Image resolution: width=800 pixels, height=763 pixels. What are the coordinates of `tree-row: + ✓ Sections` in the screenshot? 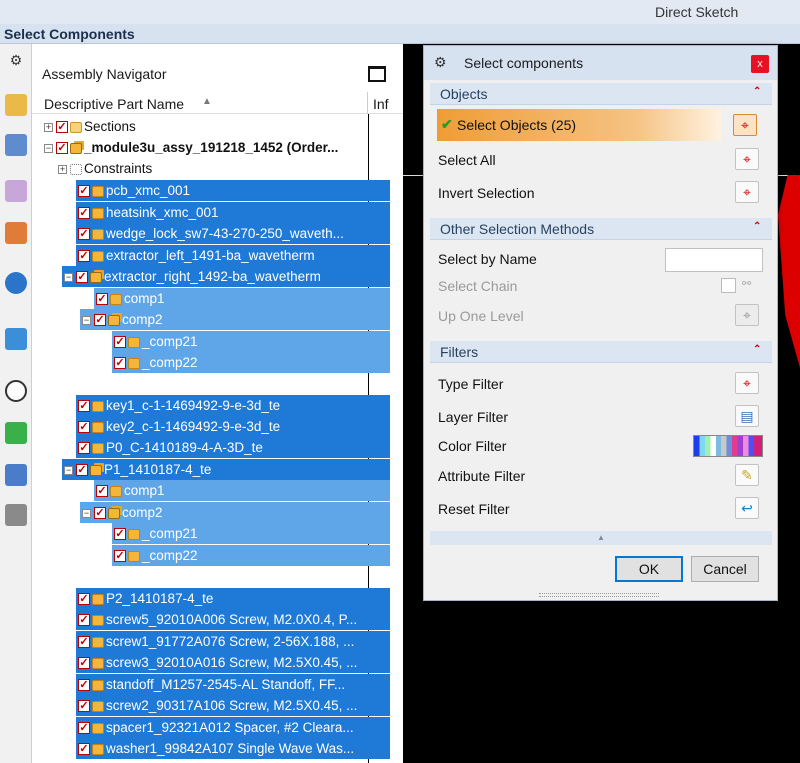 It's located at (204, 126).